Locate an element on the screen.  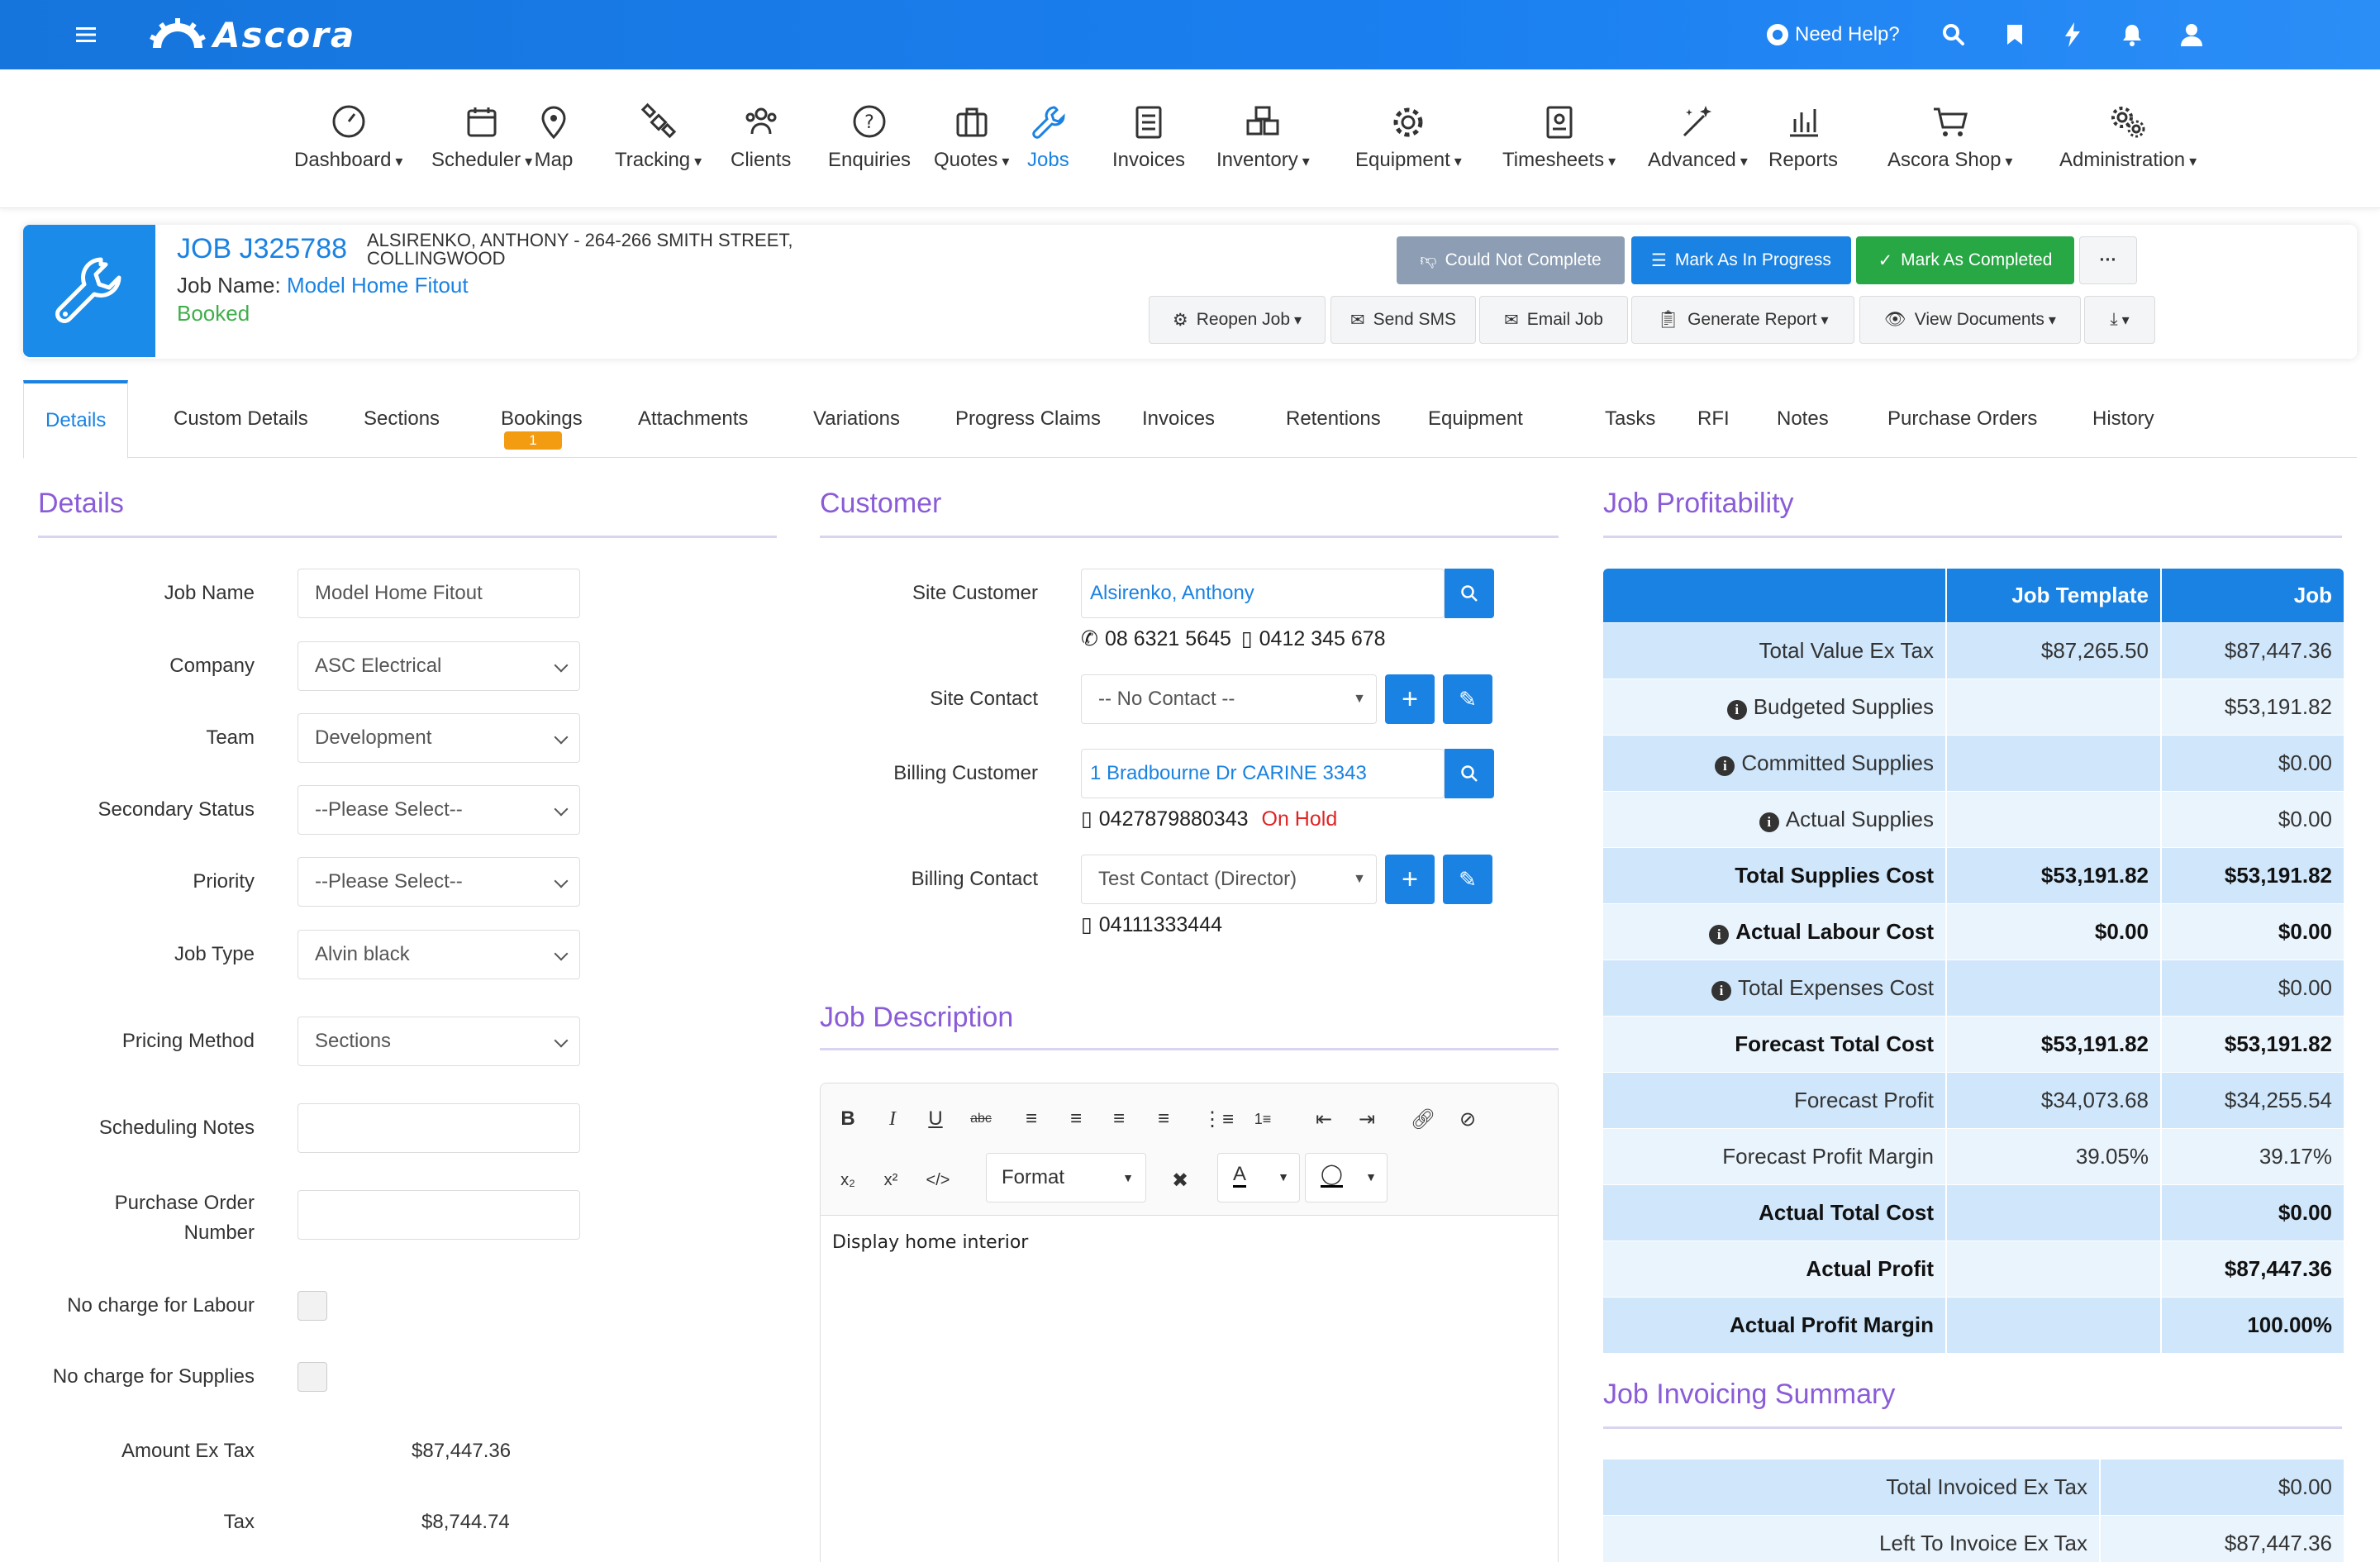
link-icon: 🔗︎ is located at coordinates (1423, 1119).